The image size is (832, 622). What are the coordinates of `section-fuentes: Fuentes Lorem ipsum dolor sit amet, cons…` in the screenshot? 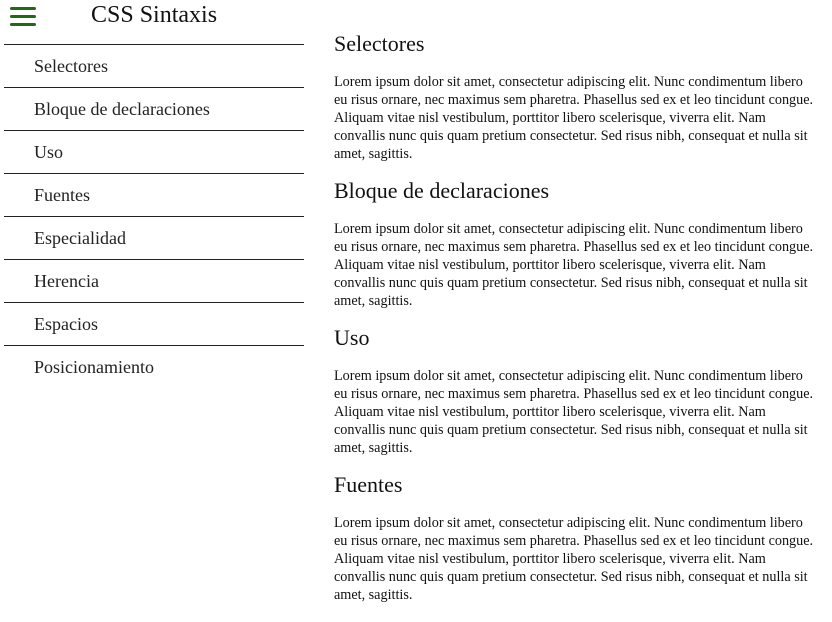 It's located at (574, 537).